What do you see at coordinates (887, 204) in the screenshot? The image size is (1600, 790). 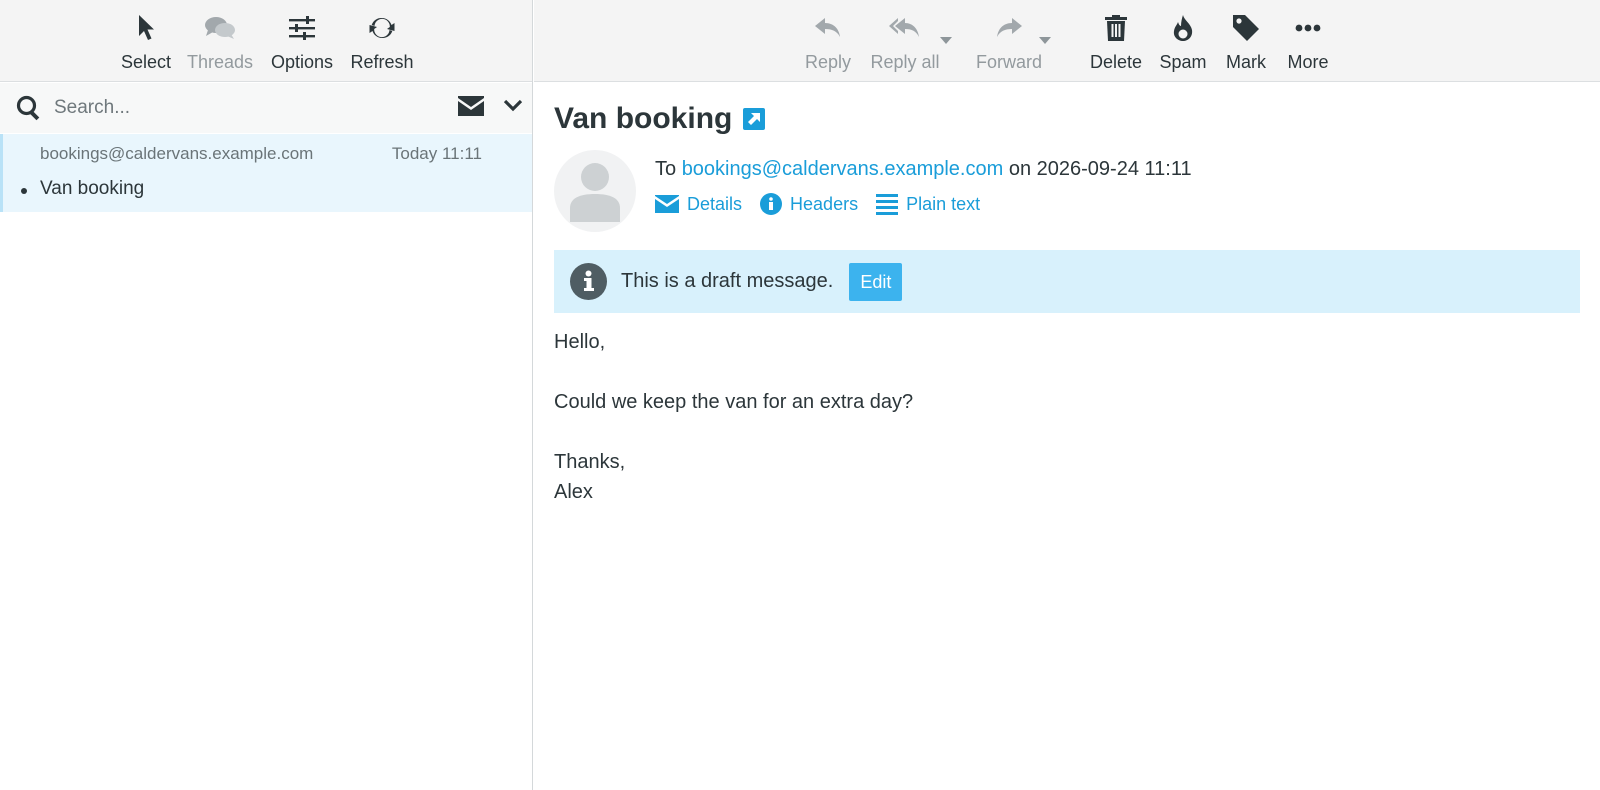 I see `lines-icon` at bounding box center [887, 204].